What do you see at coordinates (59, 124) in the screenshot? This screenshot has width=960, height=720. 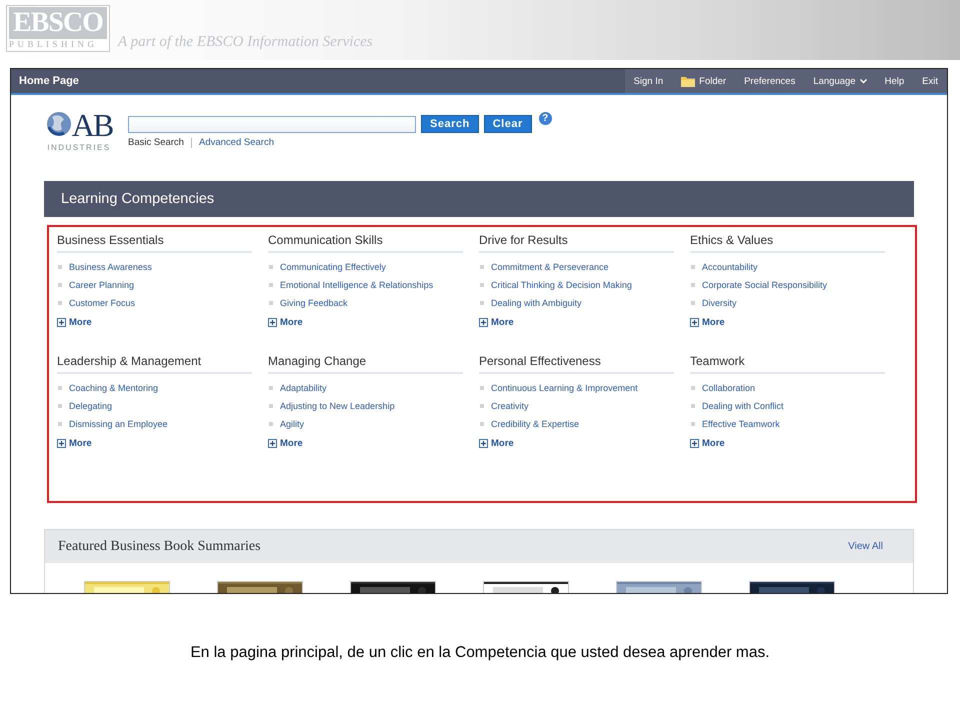 I see `globe-icon` at bounding box center [59, 124].